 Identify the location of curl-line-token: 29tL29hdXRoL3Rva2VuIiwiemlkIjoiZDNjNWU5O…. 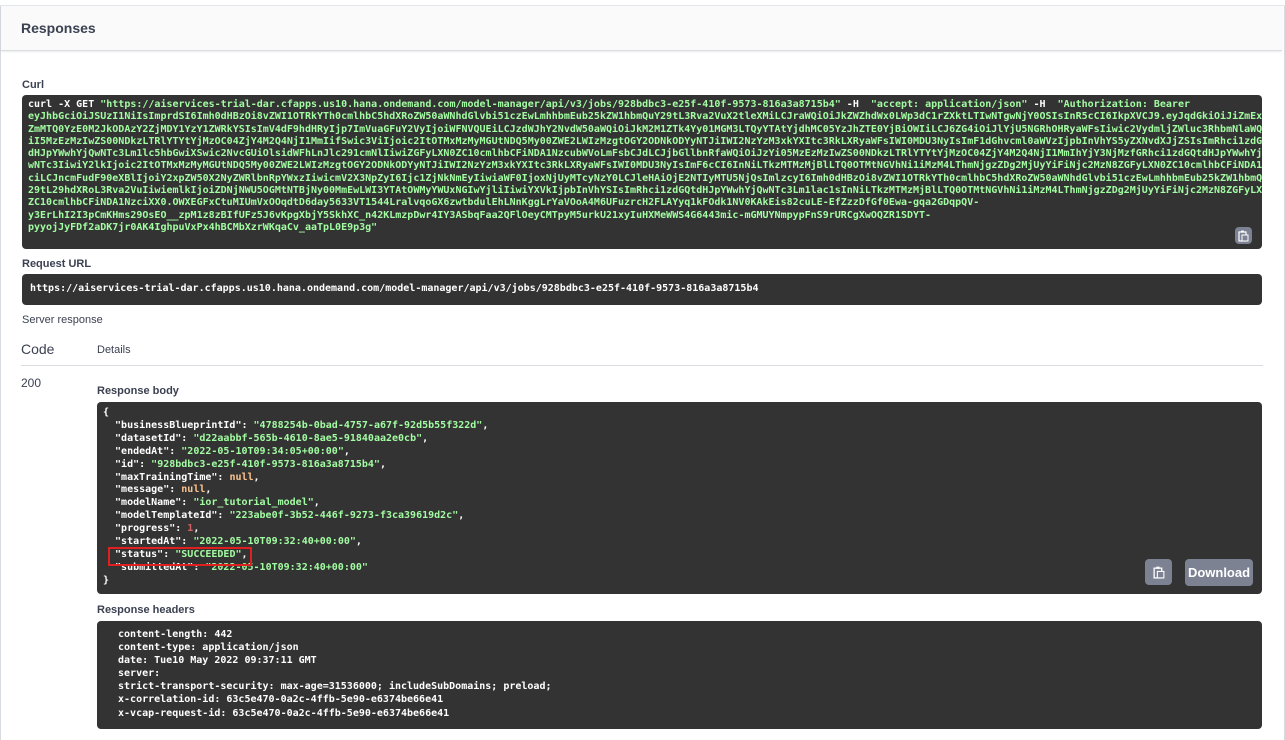
(645, 191).